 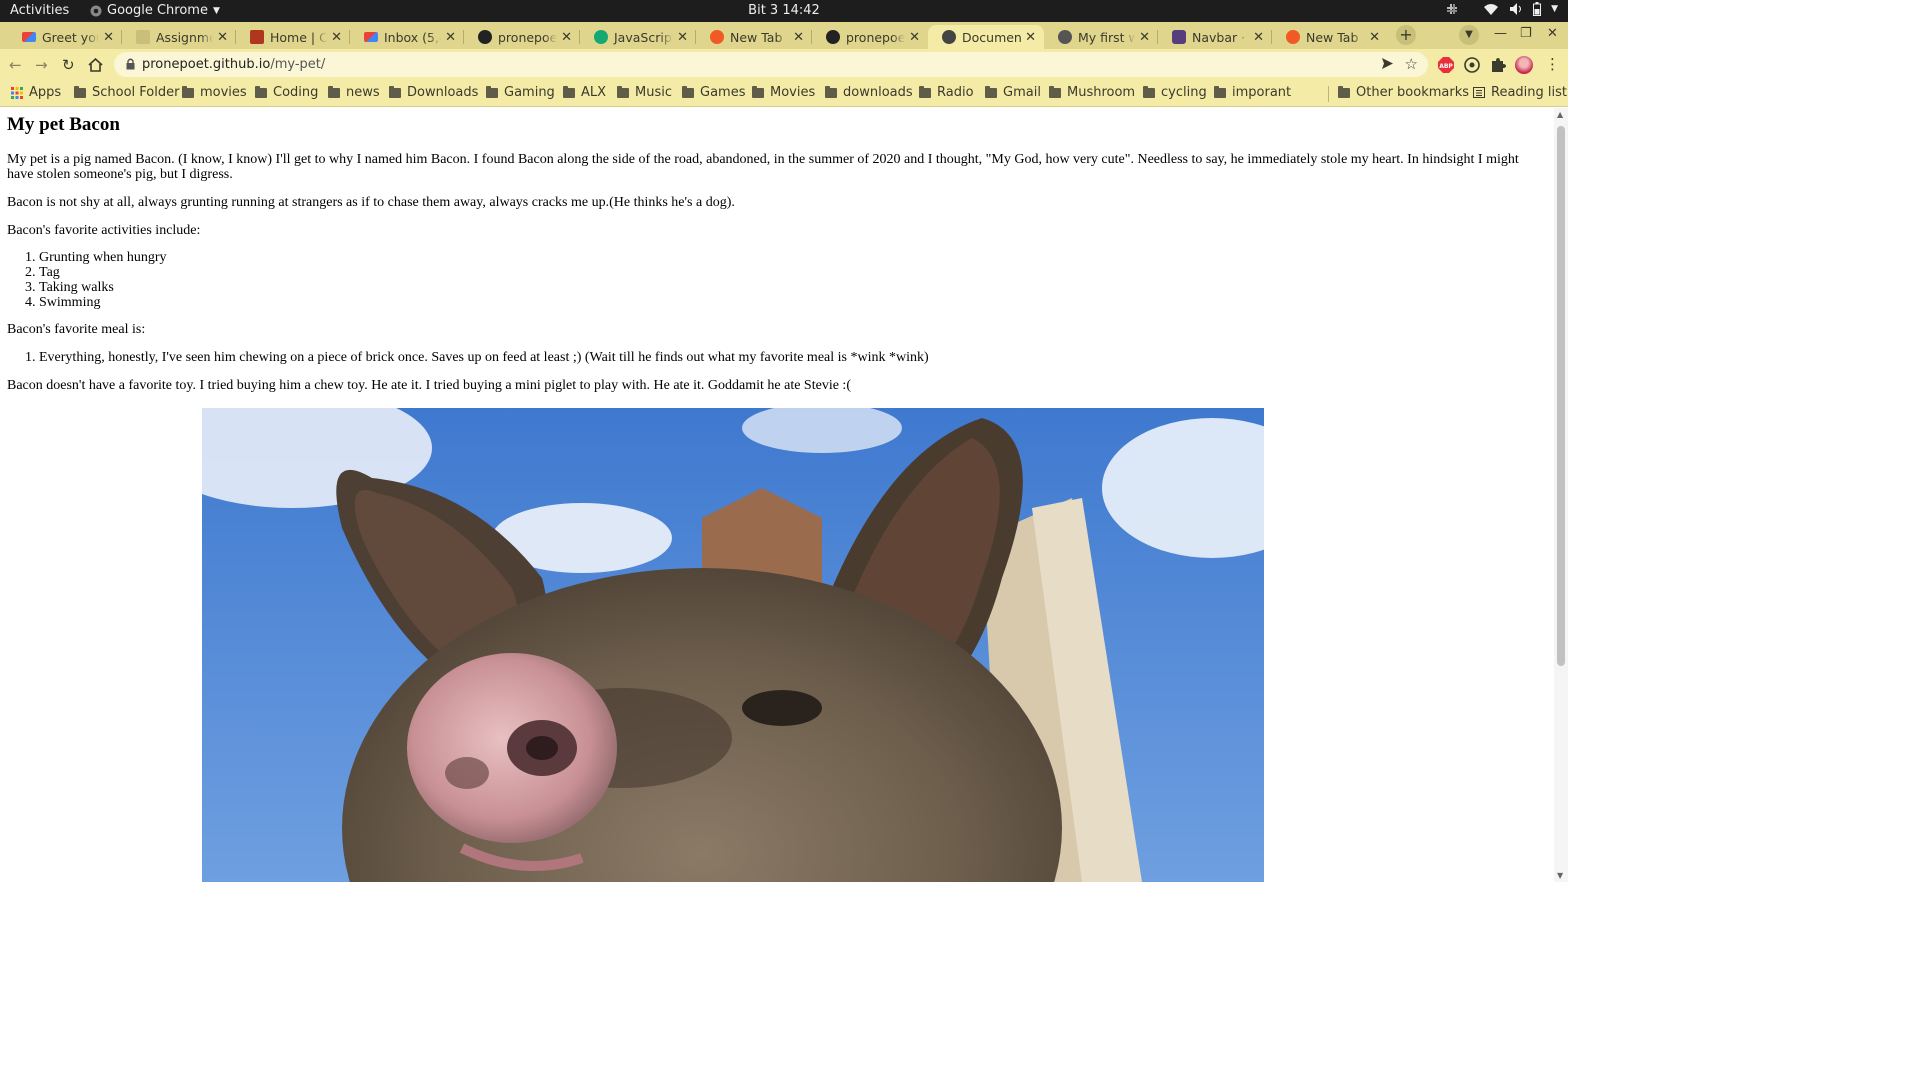 I want to click on profile-avatar, so click(x=1524, y=65).